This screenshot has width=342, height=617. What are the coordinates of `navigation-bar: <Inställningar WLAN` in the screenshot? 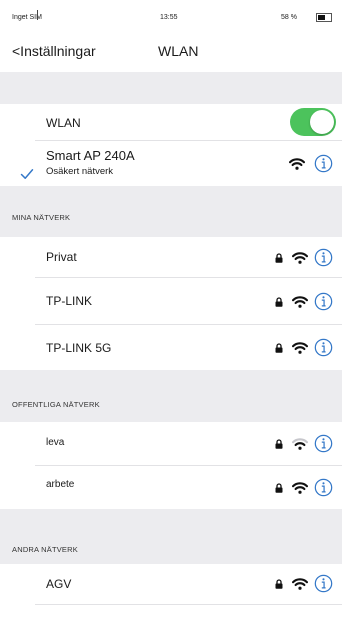 It's located at (171, 50).